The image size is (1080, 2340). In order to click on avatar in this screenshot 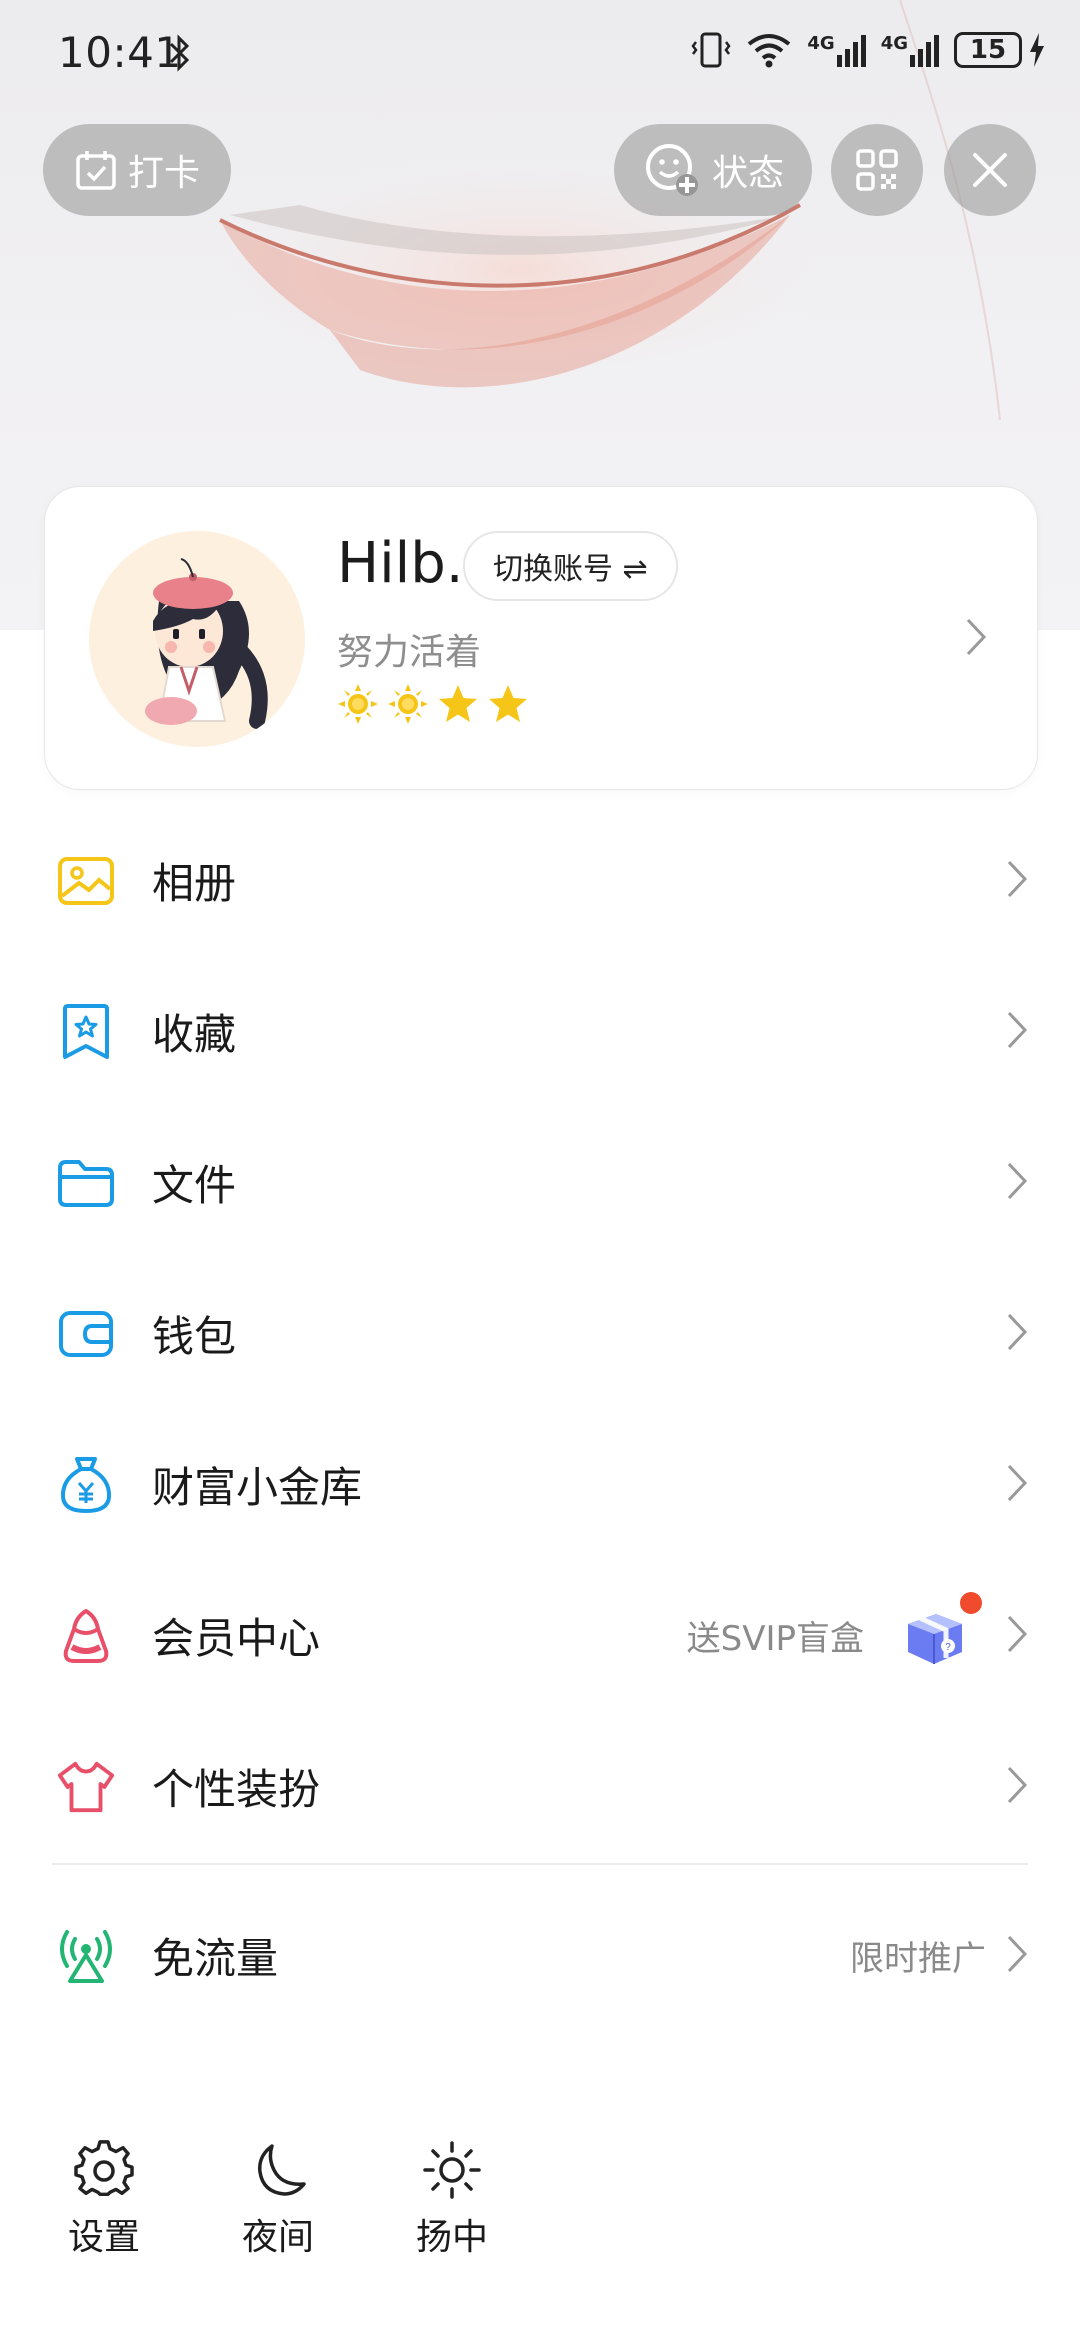, I will do `click(197, 639)`.